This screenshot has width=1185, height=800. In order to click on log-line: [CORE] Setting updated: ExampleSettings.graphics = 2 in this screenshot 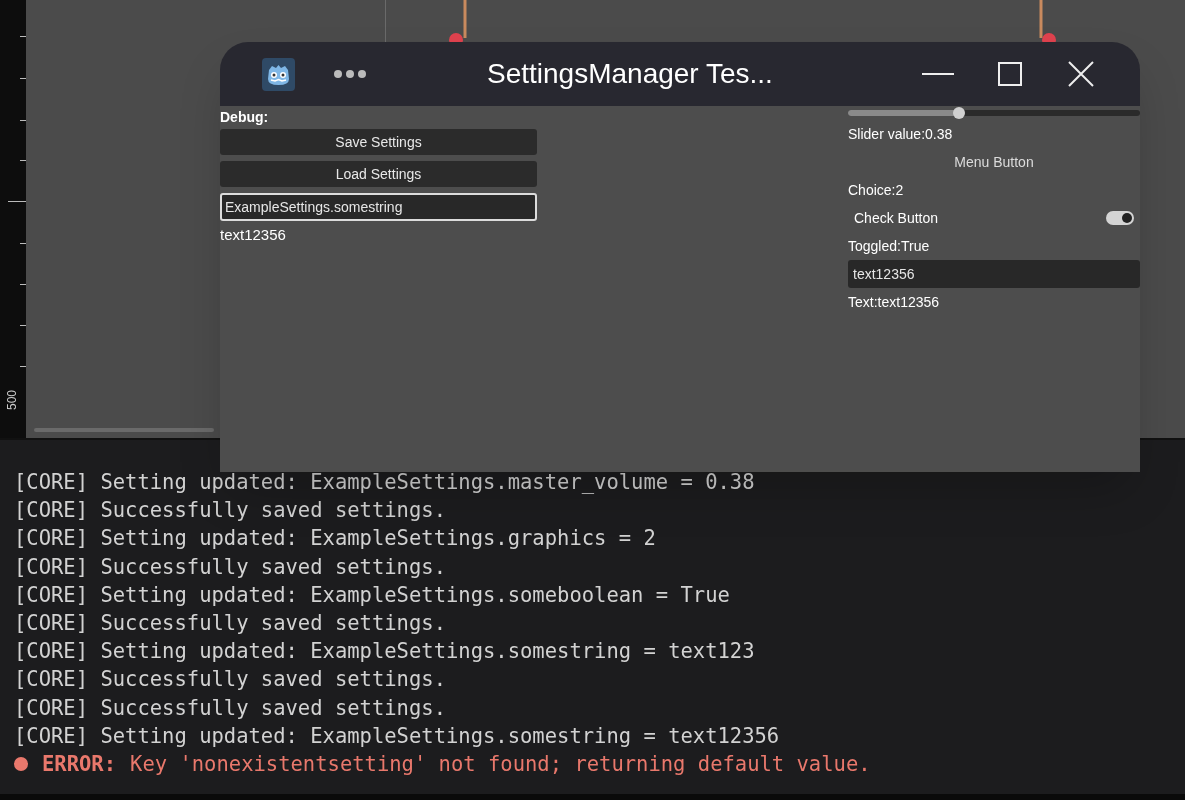, I will do `click(335, 539)`.